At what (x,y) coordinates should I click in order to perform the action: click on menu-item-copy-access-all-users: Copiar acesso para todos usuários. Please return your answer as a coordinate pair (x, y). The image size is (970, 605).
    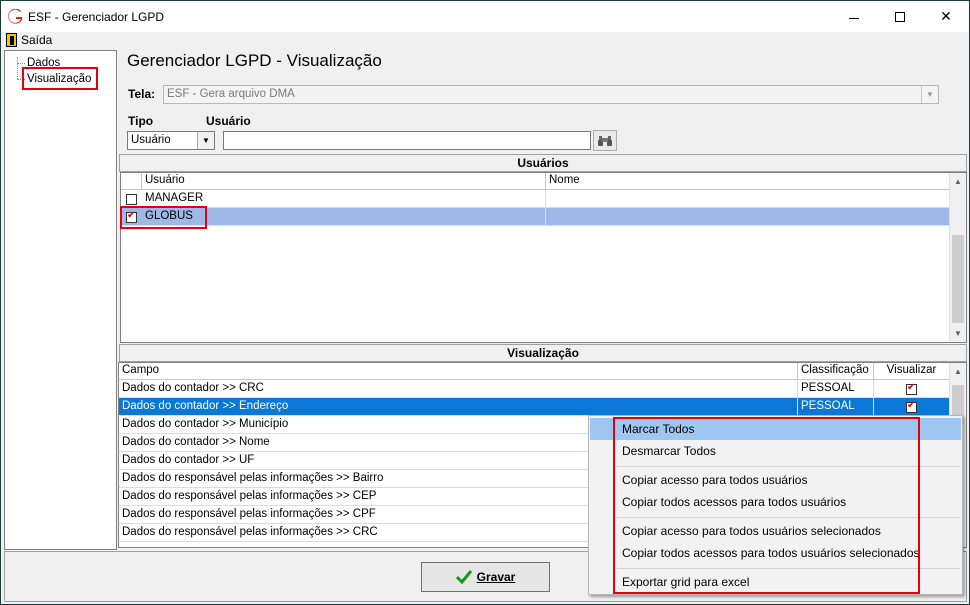
    Looking at the image, I should click on (775, 480).